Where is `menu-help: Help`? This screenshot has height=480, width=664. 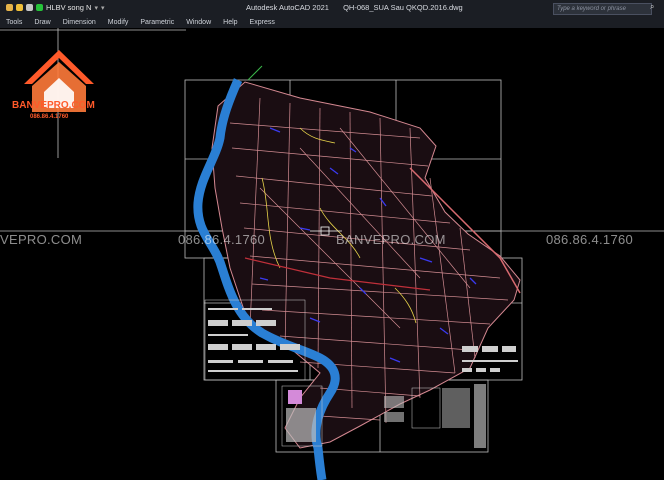 menu-help: Help is located at coordinates (230, 22).